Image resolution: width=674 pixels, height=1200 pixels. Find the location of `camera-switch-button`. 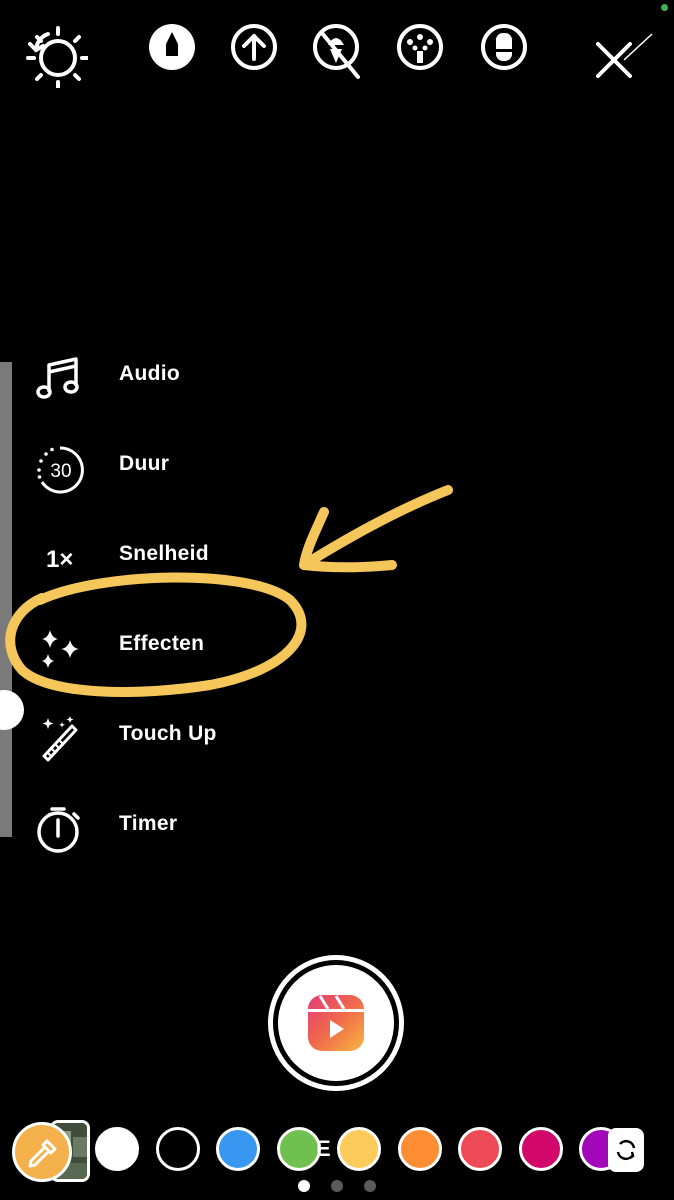

camera-switch-button is located at coordinates (626, 1150).